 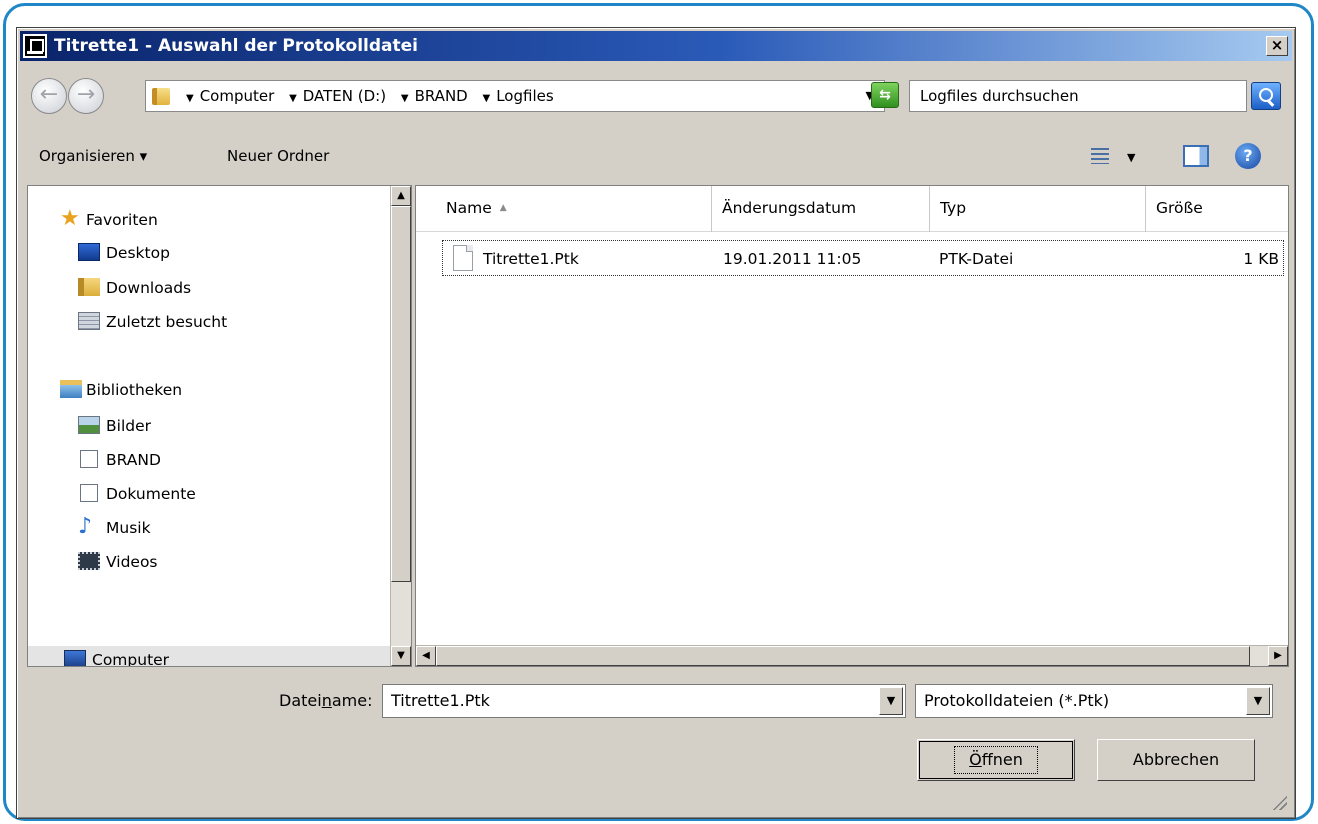 I want to click on computer-icon, so click(x=75, y=658).